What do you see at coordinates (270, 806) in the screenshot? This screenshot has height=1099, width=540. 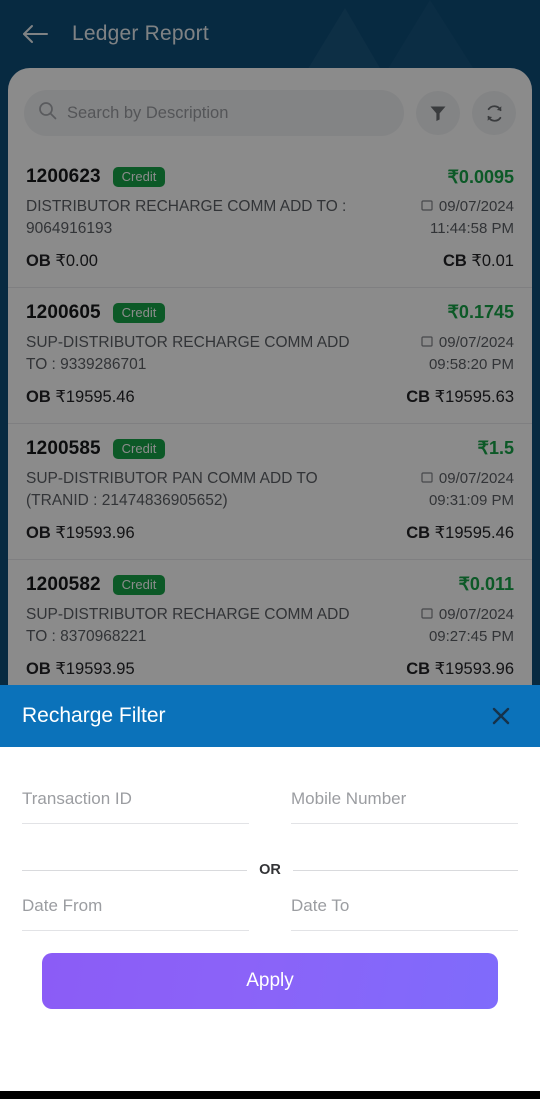 I see `filter-row-1: Transaction ID Mobile Number` at bounding box center [270, 806].